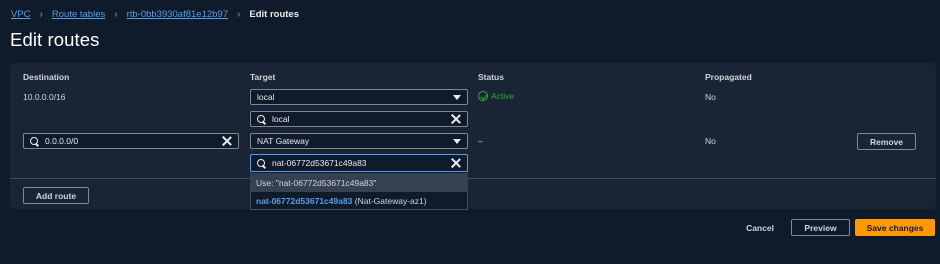 The height and width of the screenshot is (264, 940). Describe the element at coordinates (266, 97) in the screenshot. I see `route-1-target-value: local` at that location.